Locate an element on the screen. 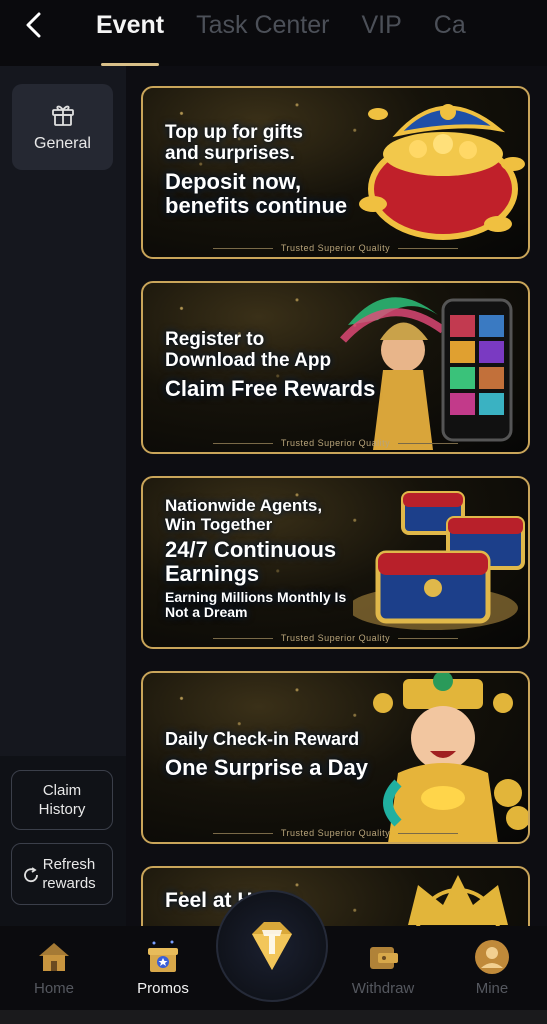 Image resolution: width=547 pixels, height=1024 pixels. fortune-god-image is located at coordinates (450, 757).